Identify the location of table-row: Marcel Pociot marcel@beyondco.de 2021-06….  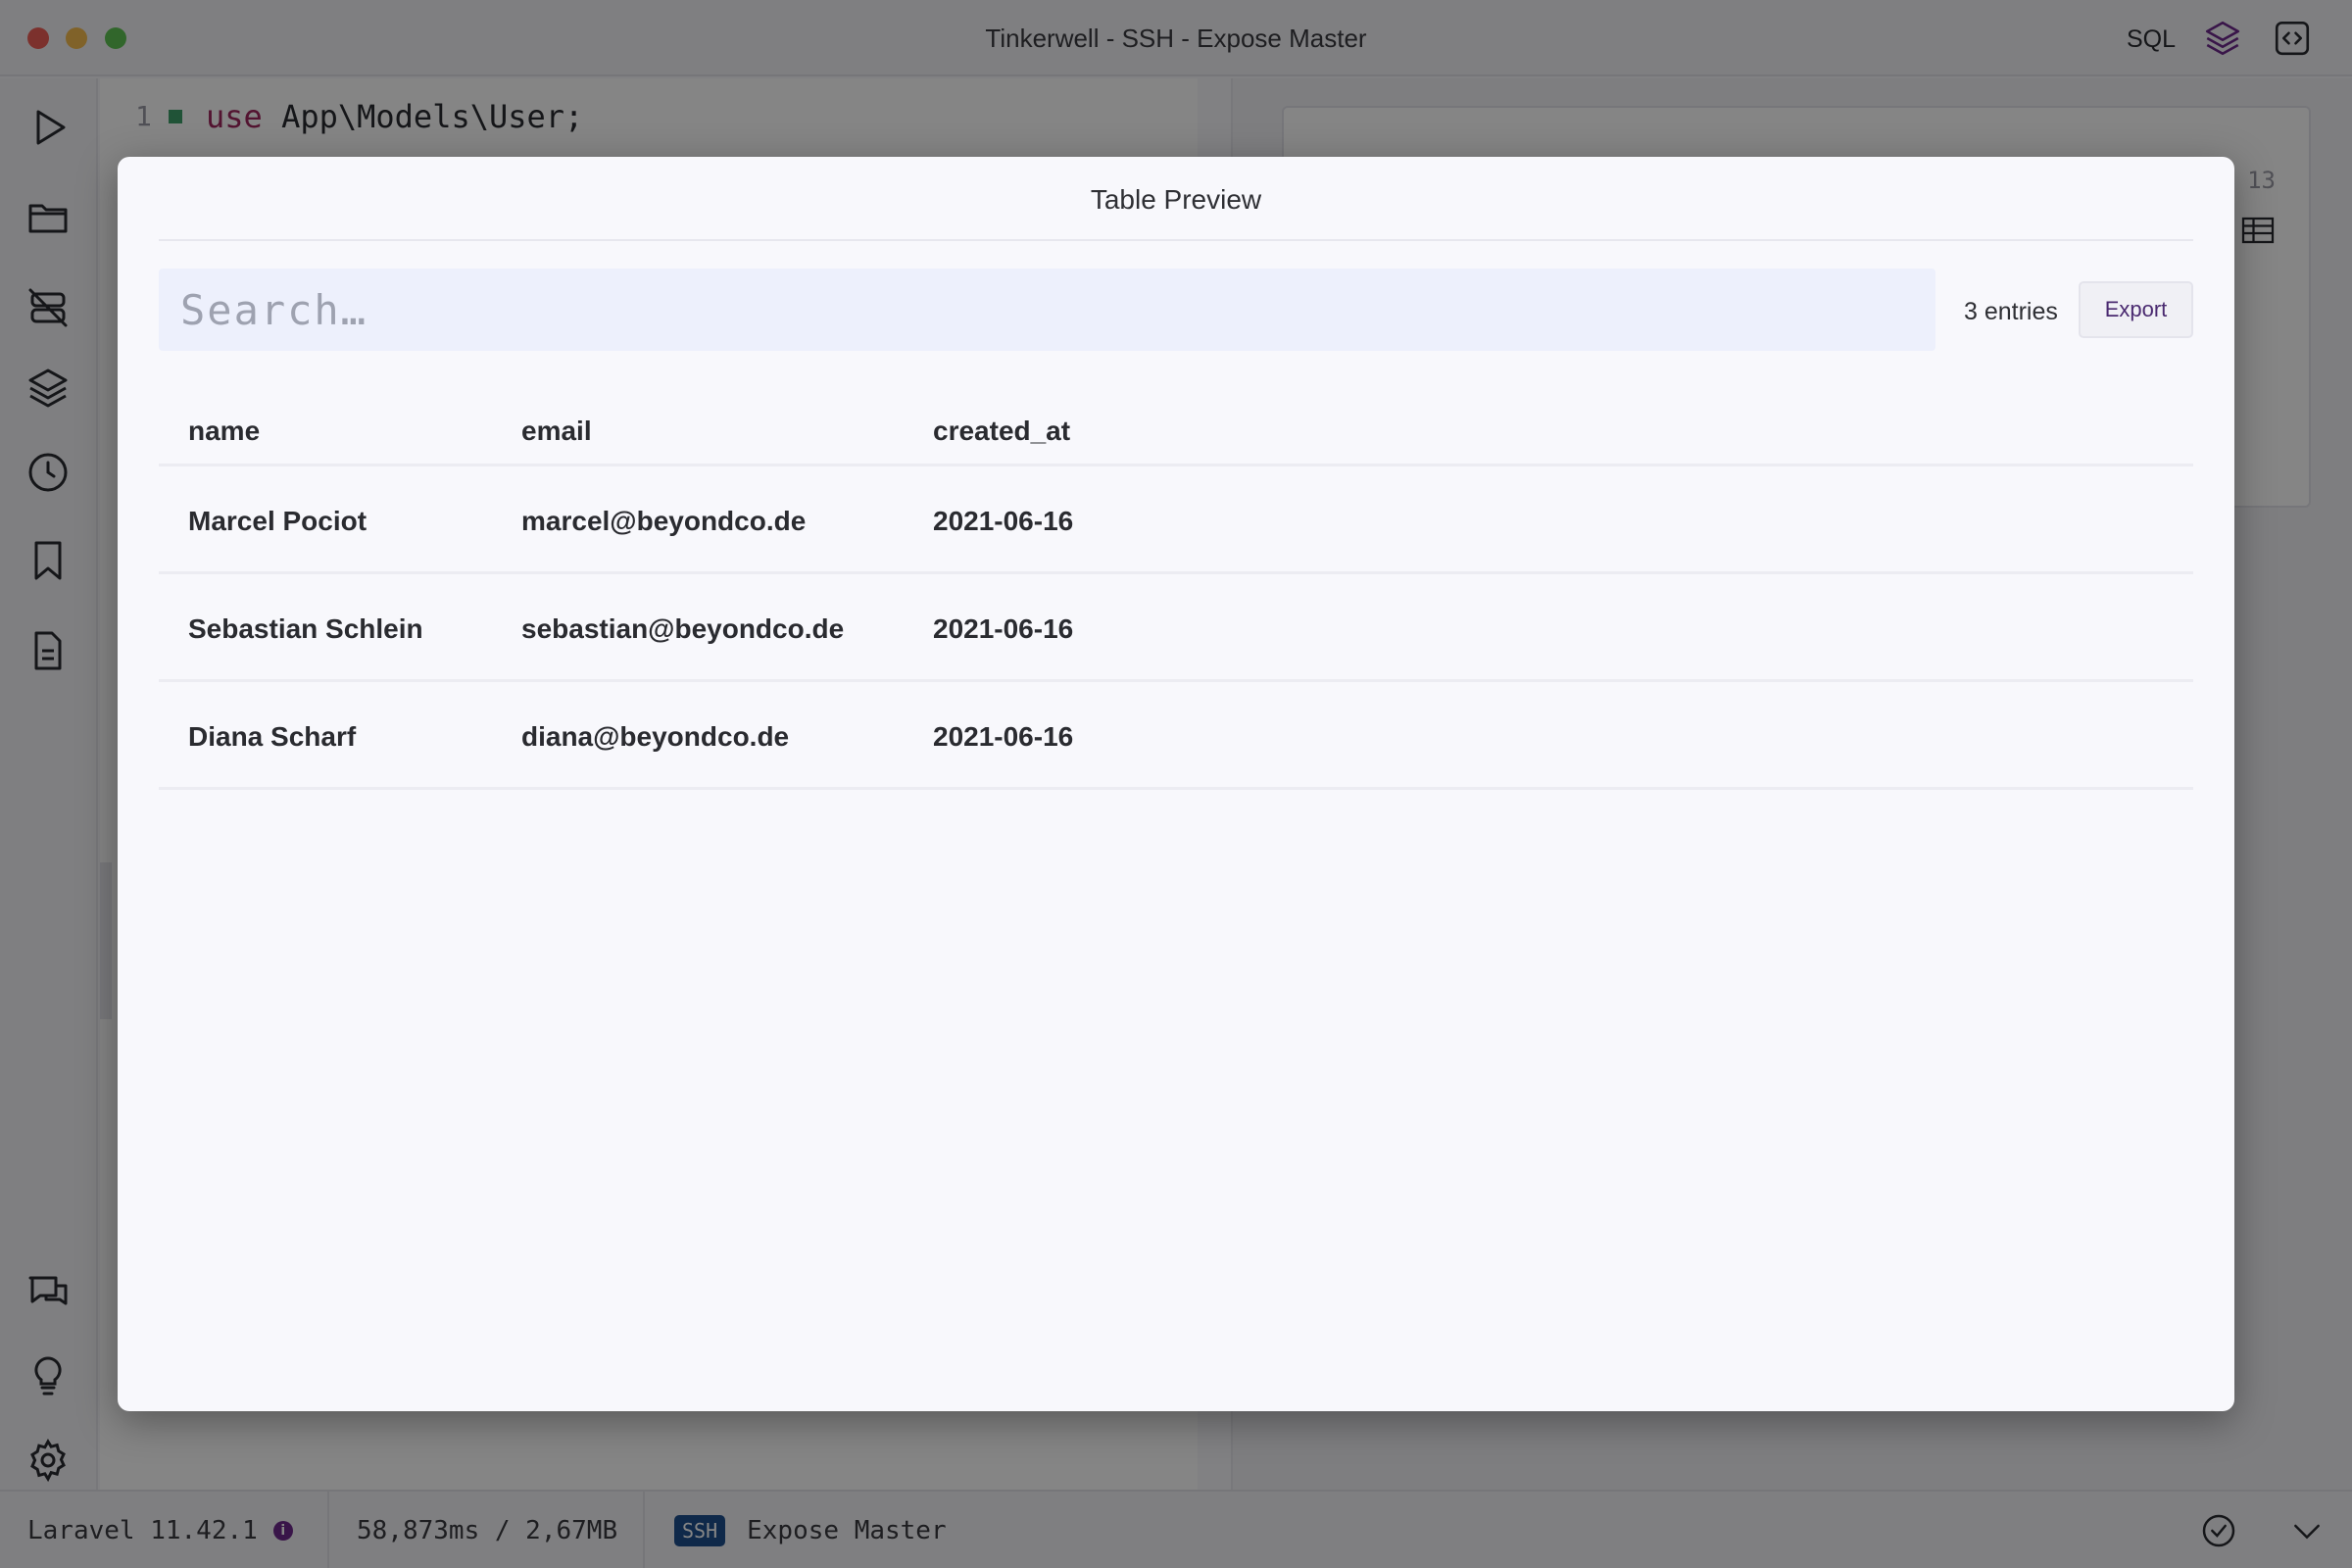
(1176, 520).